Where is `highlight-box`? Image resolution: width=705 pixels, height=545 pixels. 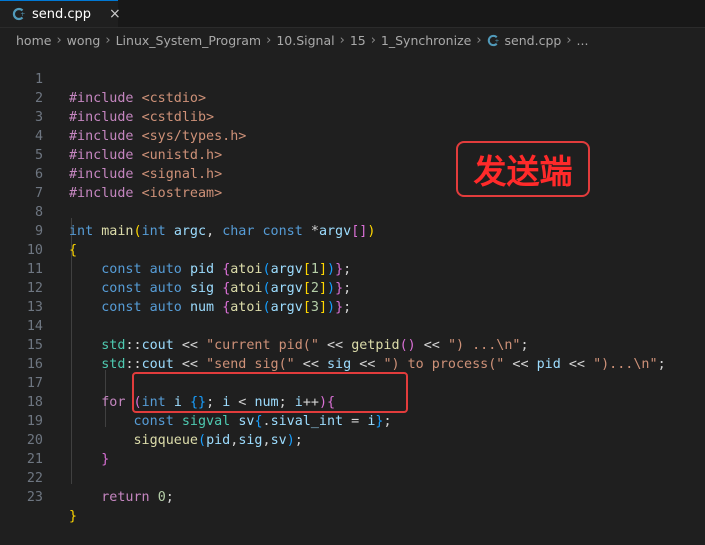
highlight-box is located at coordinates (270, 392).